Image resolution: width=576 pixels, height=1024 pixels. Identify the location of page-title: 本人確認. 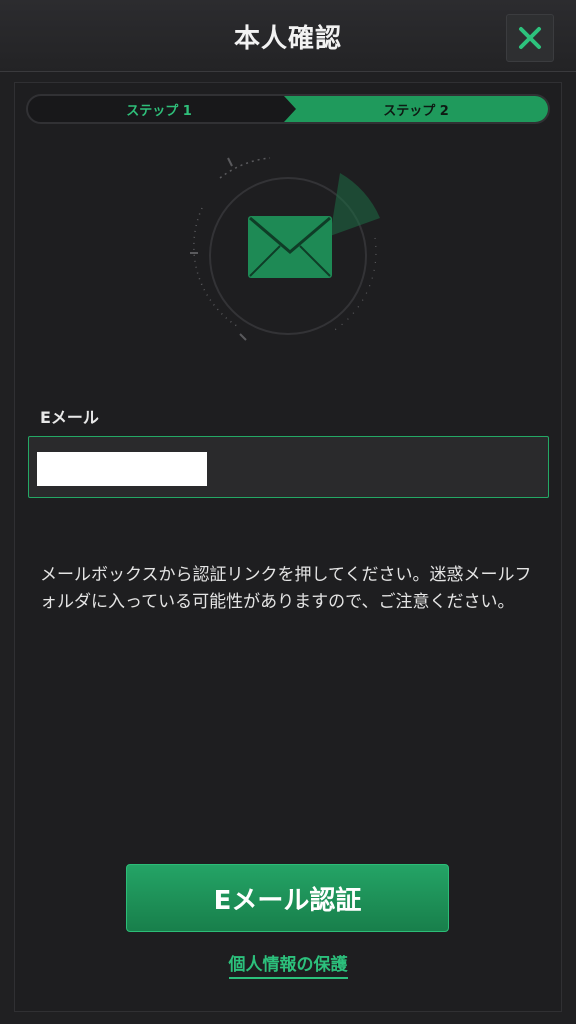
(287, 39).